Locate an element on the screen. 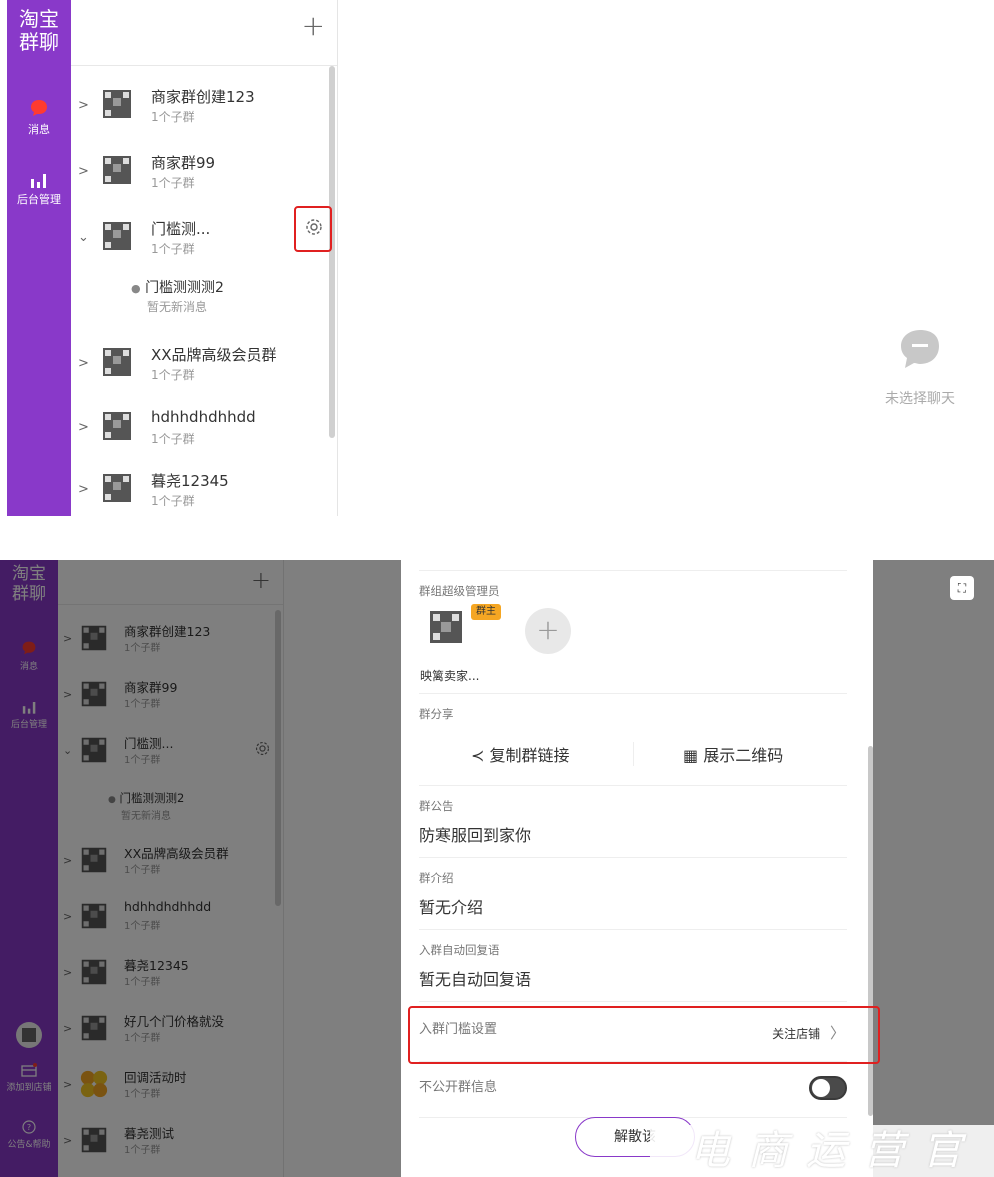  intro-label: 群介绍 is located at coordinates (436, 878).